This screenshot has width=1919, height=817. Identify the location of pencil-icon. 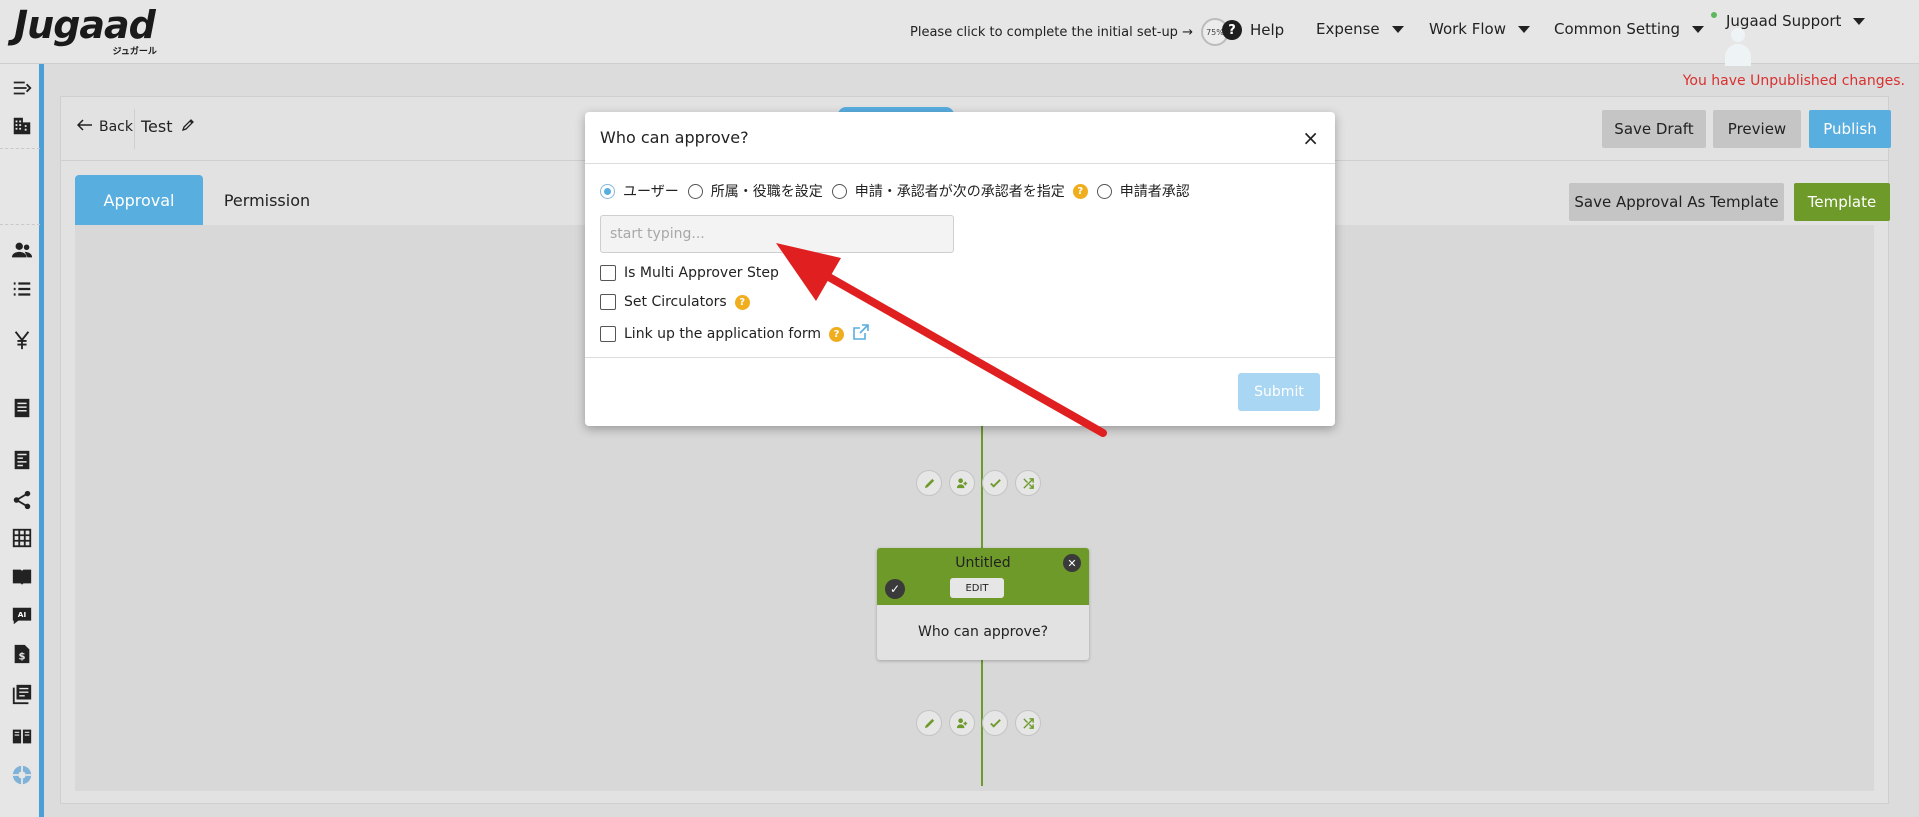
(188, 126).